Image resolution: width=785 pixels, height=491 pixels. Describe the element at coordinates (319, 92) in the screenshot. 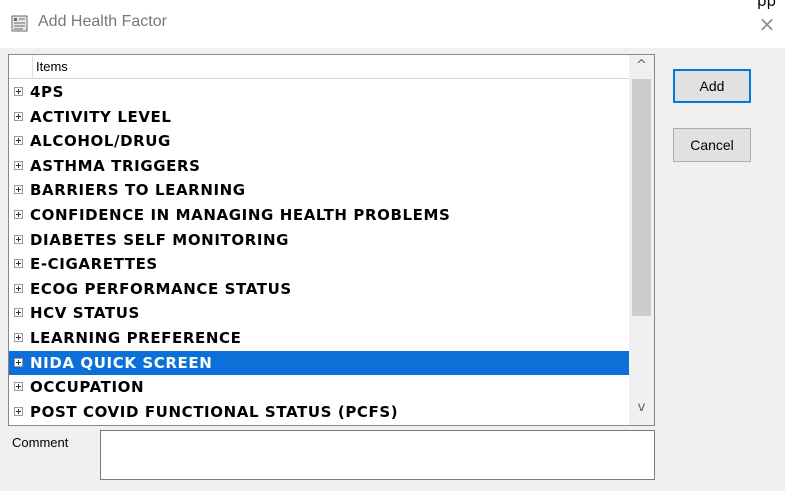

I see `list-item: 4PS` at that location.